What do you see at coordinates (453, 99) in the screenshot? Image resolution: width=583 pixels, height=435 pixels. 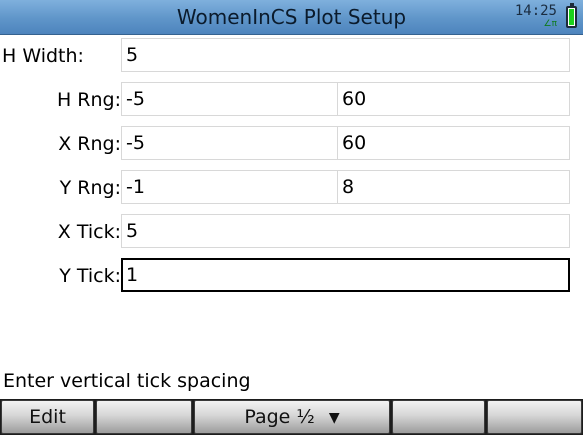 I see `h-rng-max-field: 60` at bounding box center [453, 99].